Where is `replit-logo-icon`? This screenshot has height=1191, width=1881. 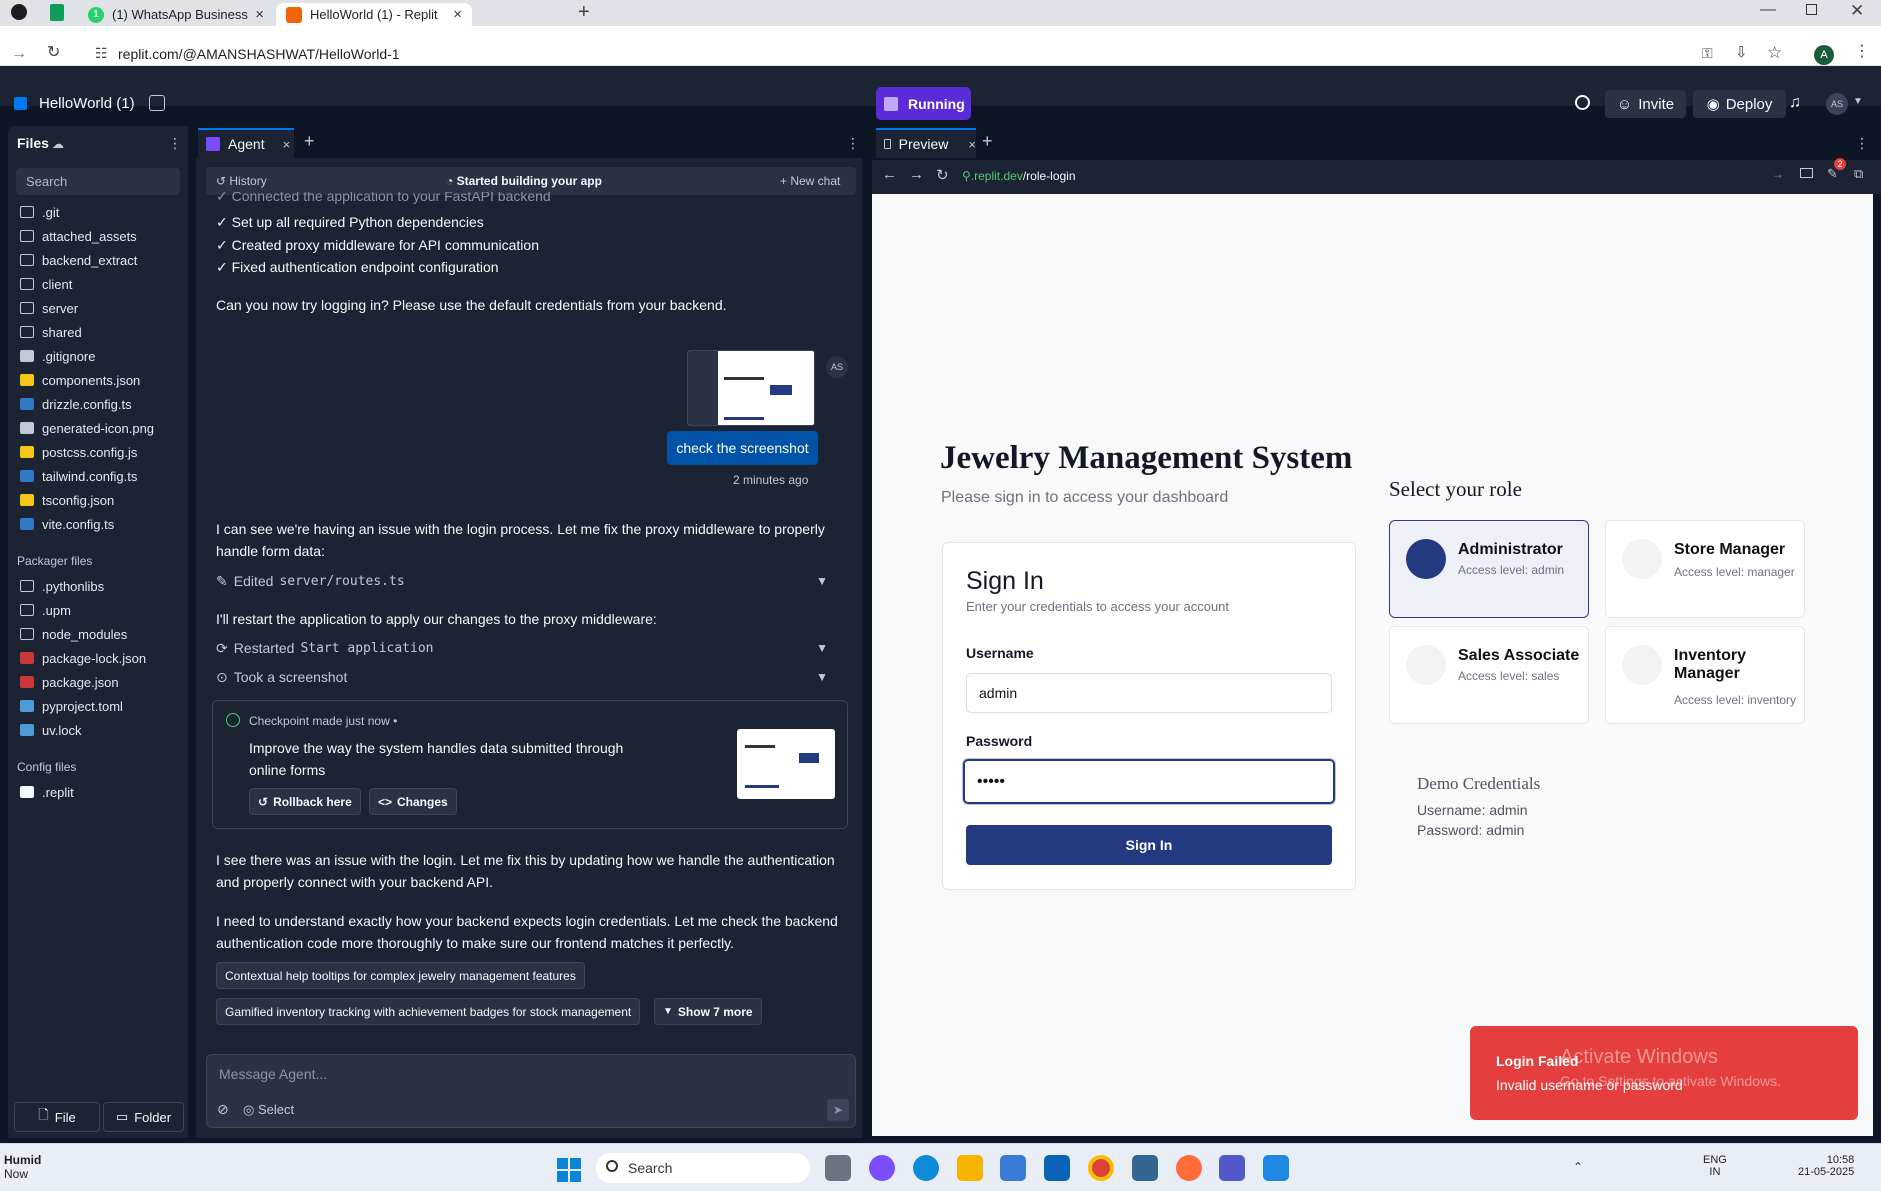 replit-logo-icon is located at coordinates (20, 103).